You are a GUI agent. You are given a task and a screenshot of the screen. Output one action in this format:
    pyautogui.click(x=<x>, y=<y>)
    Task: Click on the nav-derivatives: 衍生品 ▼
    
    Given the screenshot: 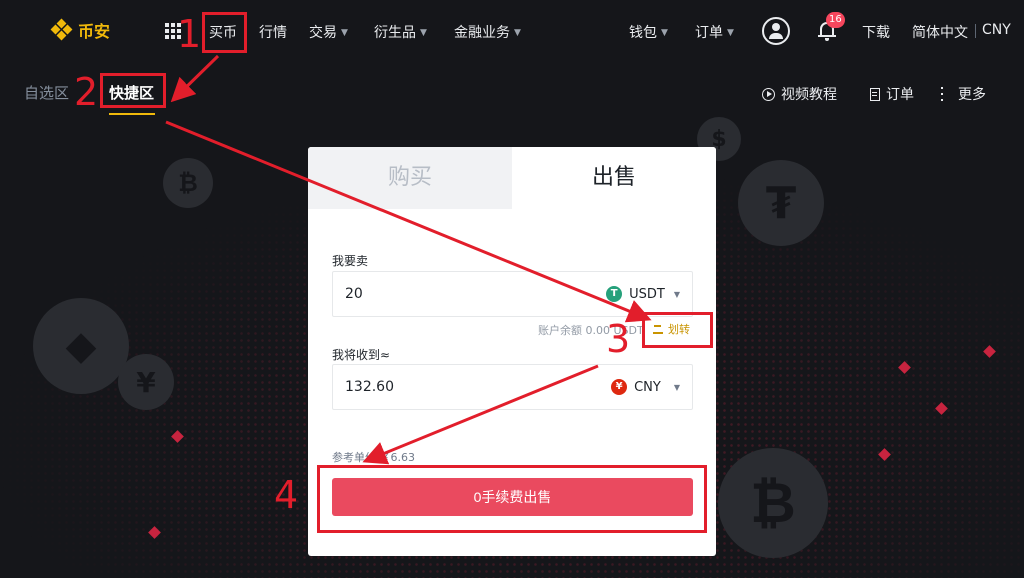 What is the action you would take?
    pyautogui.click(x=400, y=32)
    